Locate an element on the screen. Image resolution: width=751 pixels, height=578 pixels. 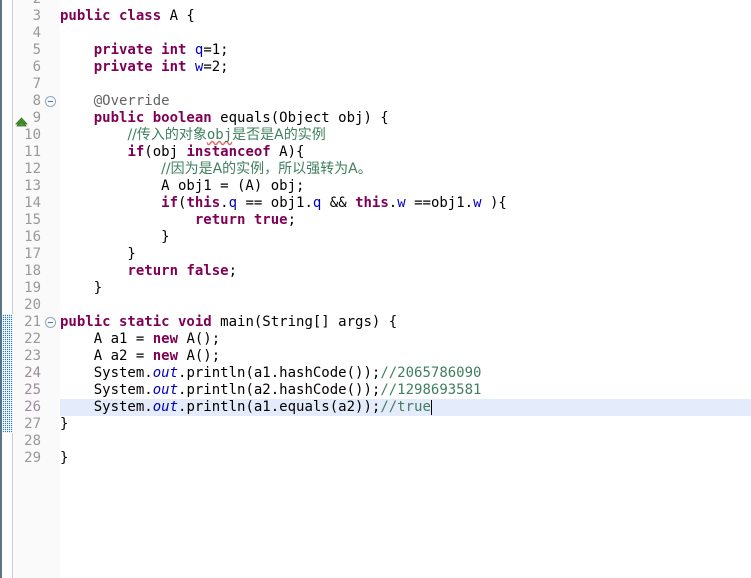
line-number: 7 is located at coordinates (36, 84).